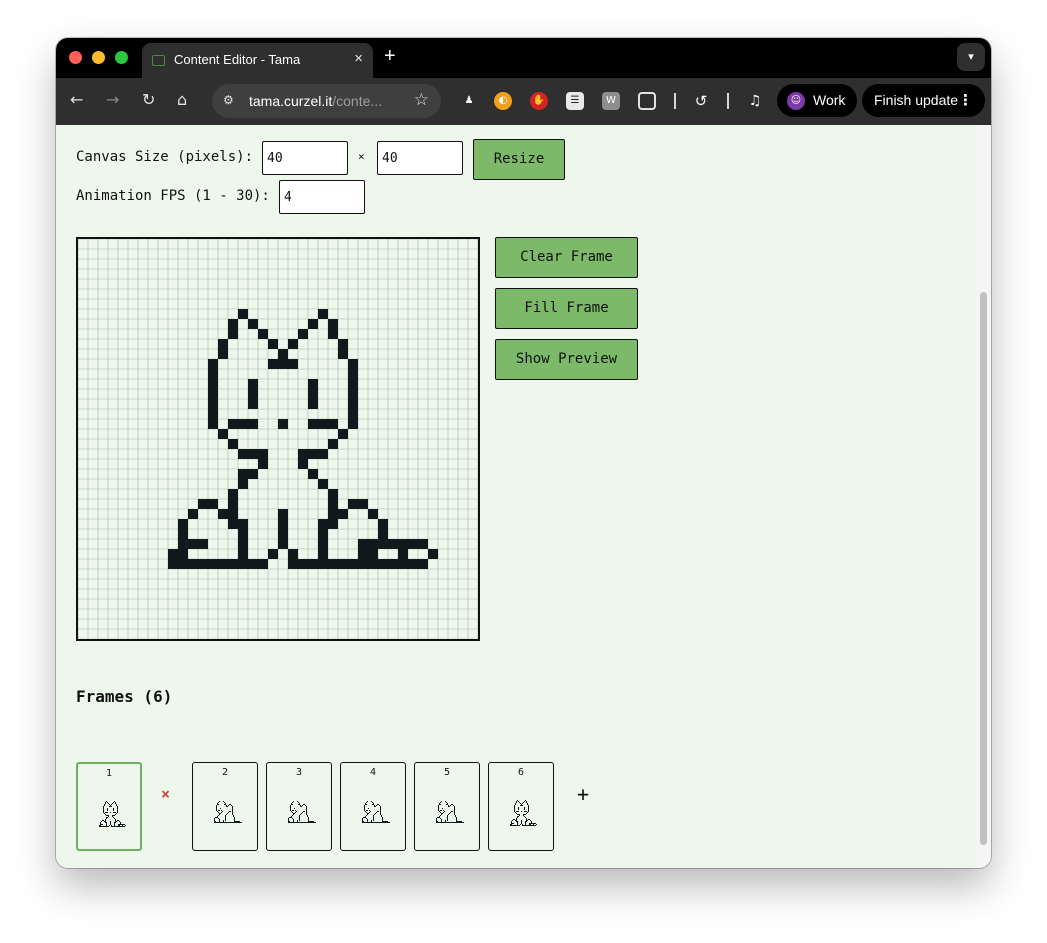  Describe the element at coordinates (182, 100) in the screenshot. I see `home-icon: ⌂` at that location.